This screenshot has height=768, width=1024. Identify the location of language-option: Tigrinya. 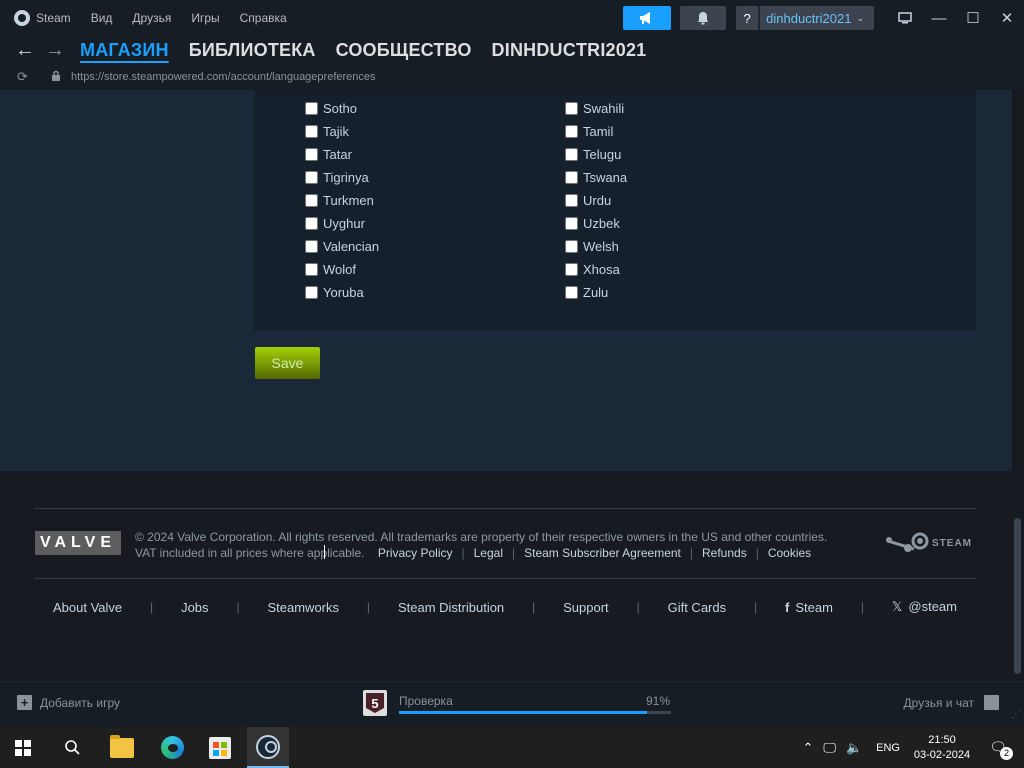
(342, 177).